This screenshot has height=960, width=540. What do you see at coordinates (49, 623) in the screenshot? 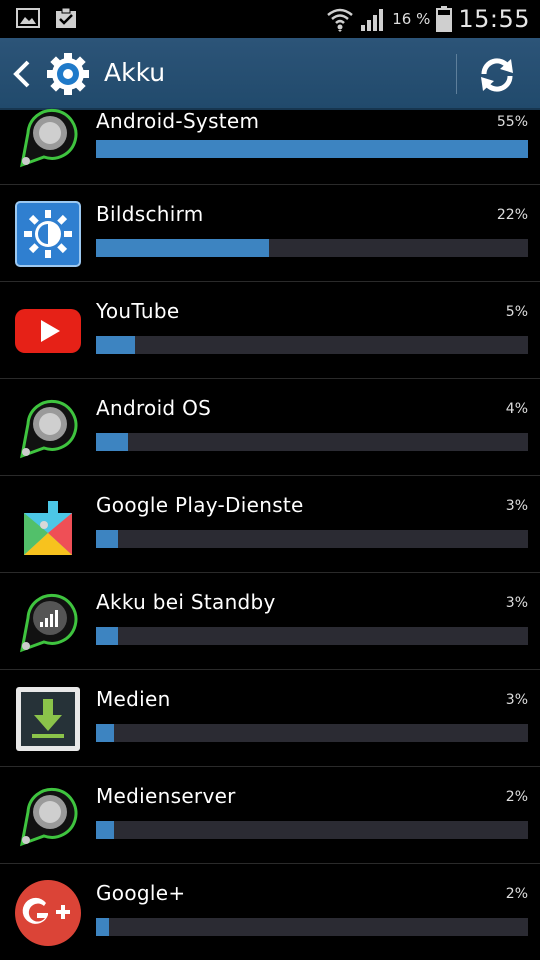
I see `standby-signal-icon` at bounding box center [49, 623].